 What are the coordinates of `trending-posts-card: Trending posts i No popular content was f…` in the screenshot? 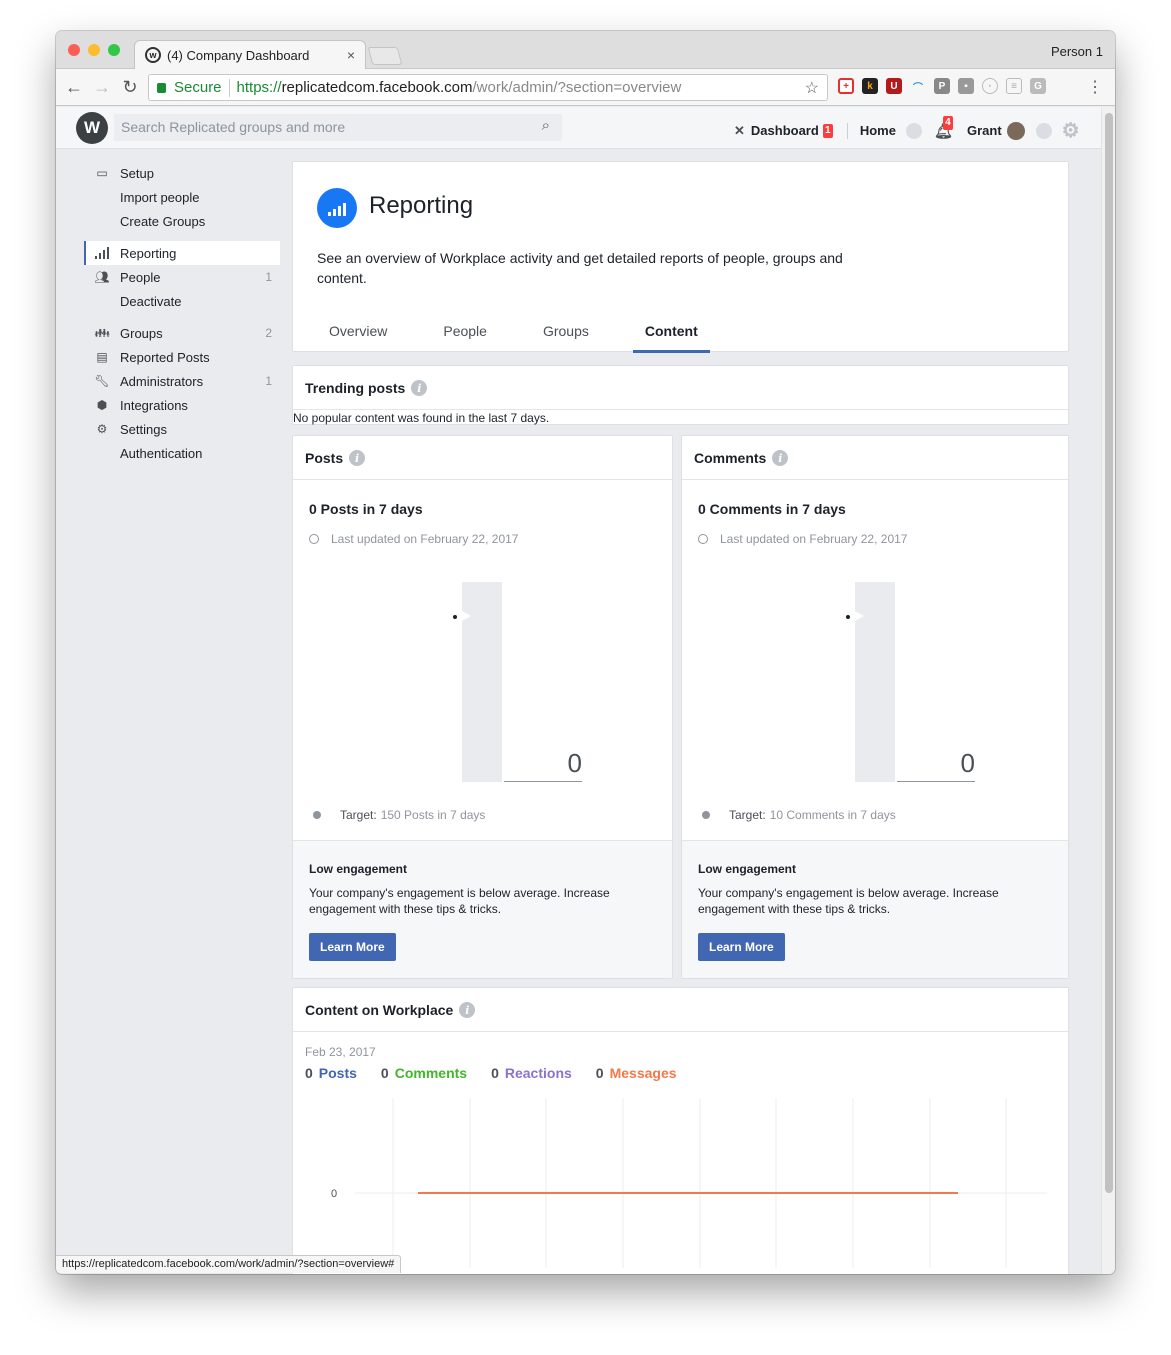 It's located at (680, 395).